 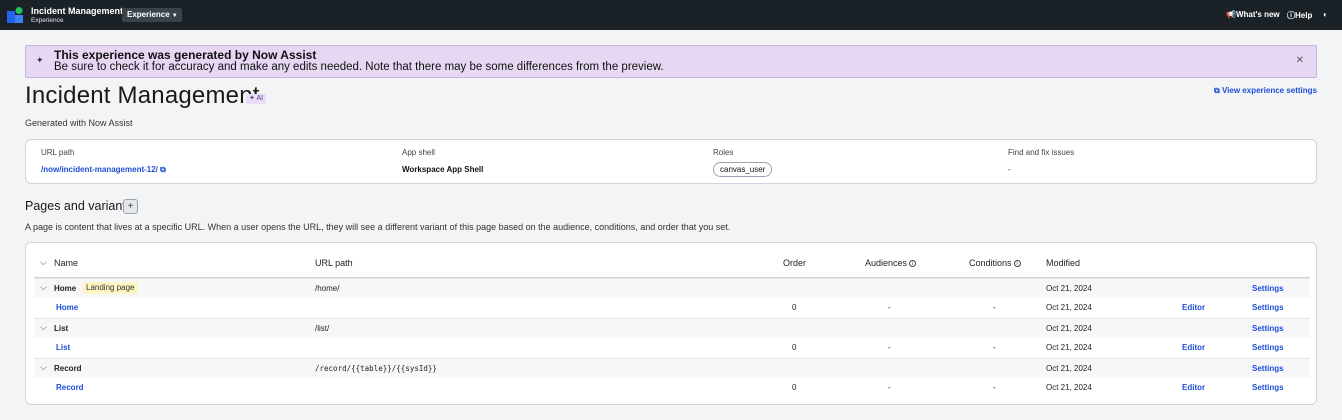 I want to click on external-open-icon: ⧉, so click(x=1217, y=90).